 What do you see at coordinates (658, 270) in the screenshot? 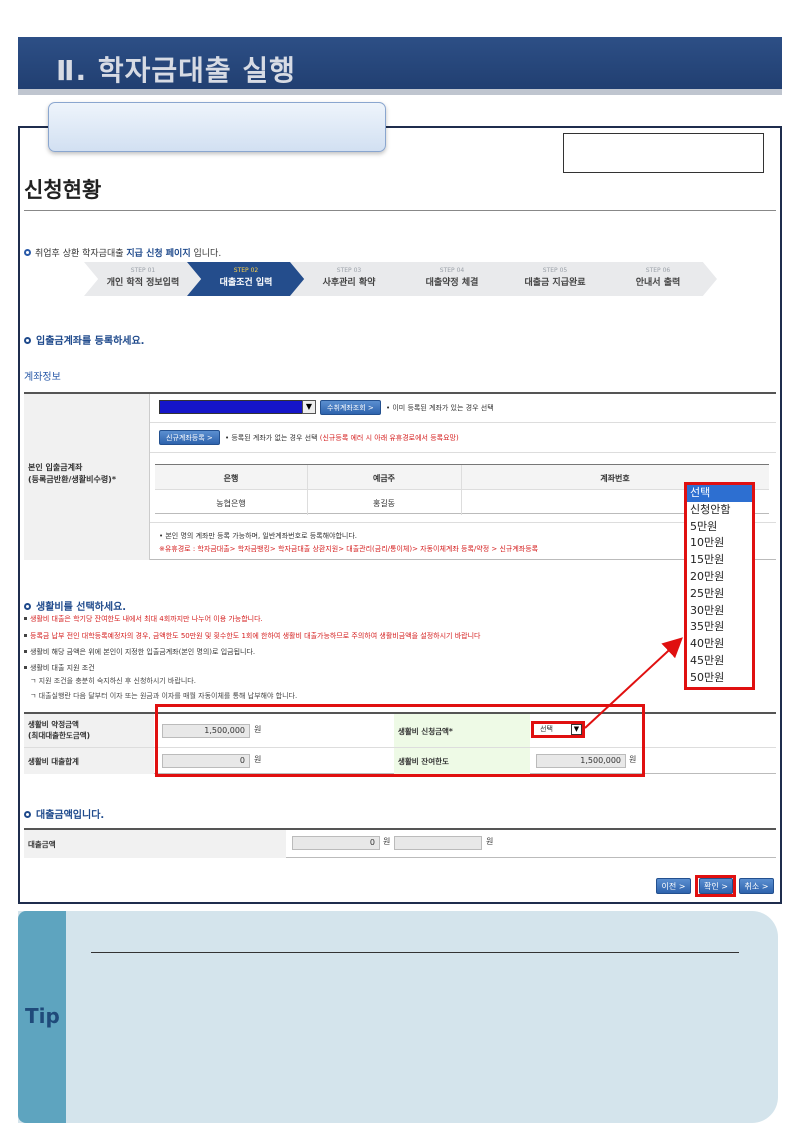
I see `step-number: STEP 06` at bounding box center [658, 270].